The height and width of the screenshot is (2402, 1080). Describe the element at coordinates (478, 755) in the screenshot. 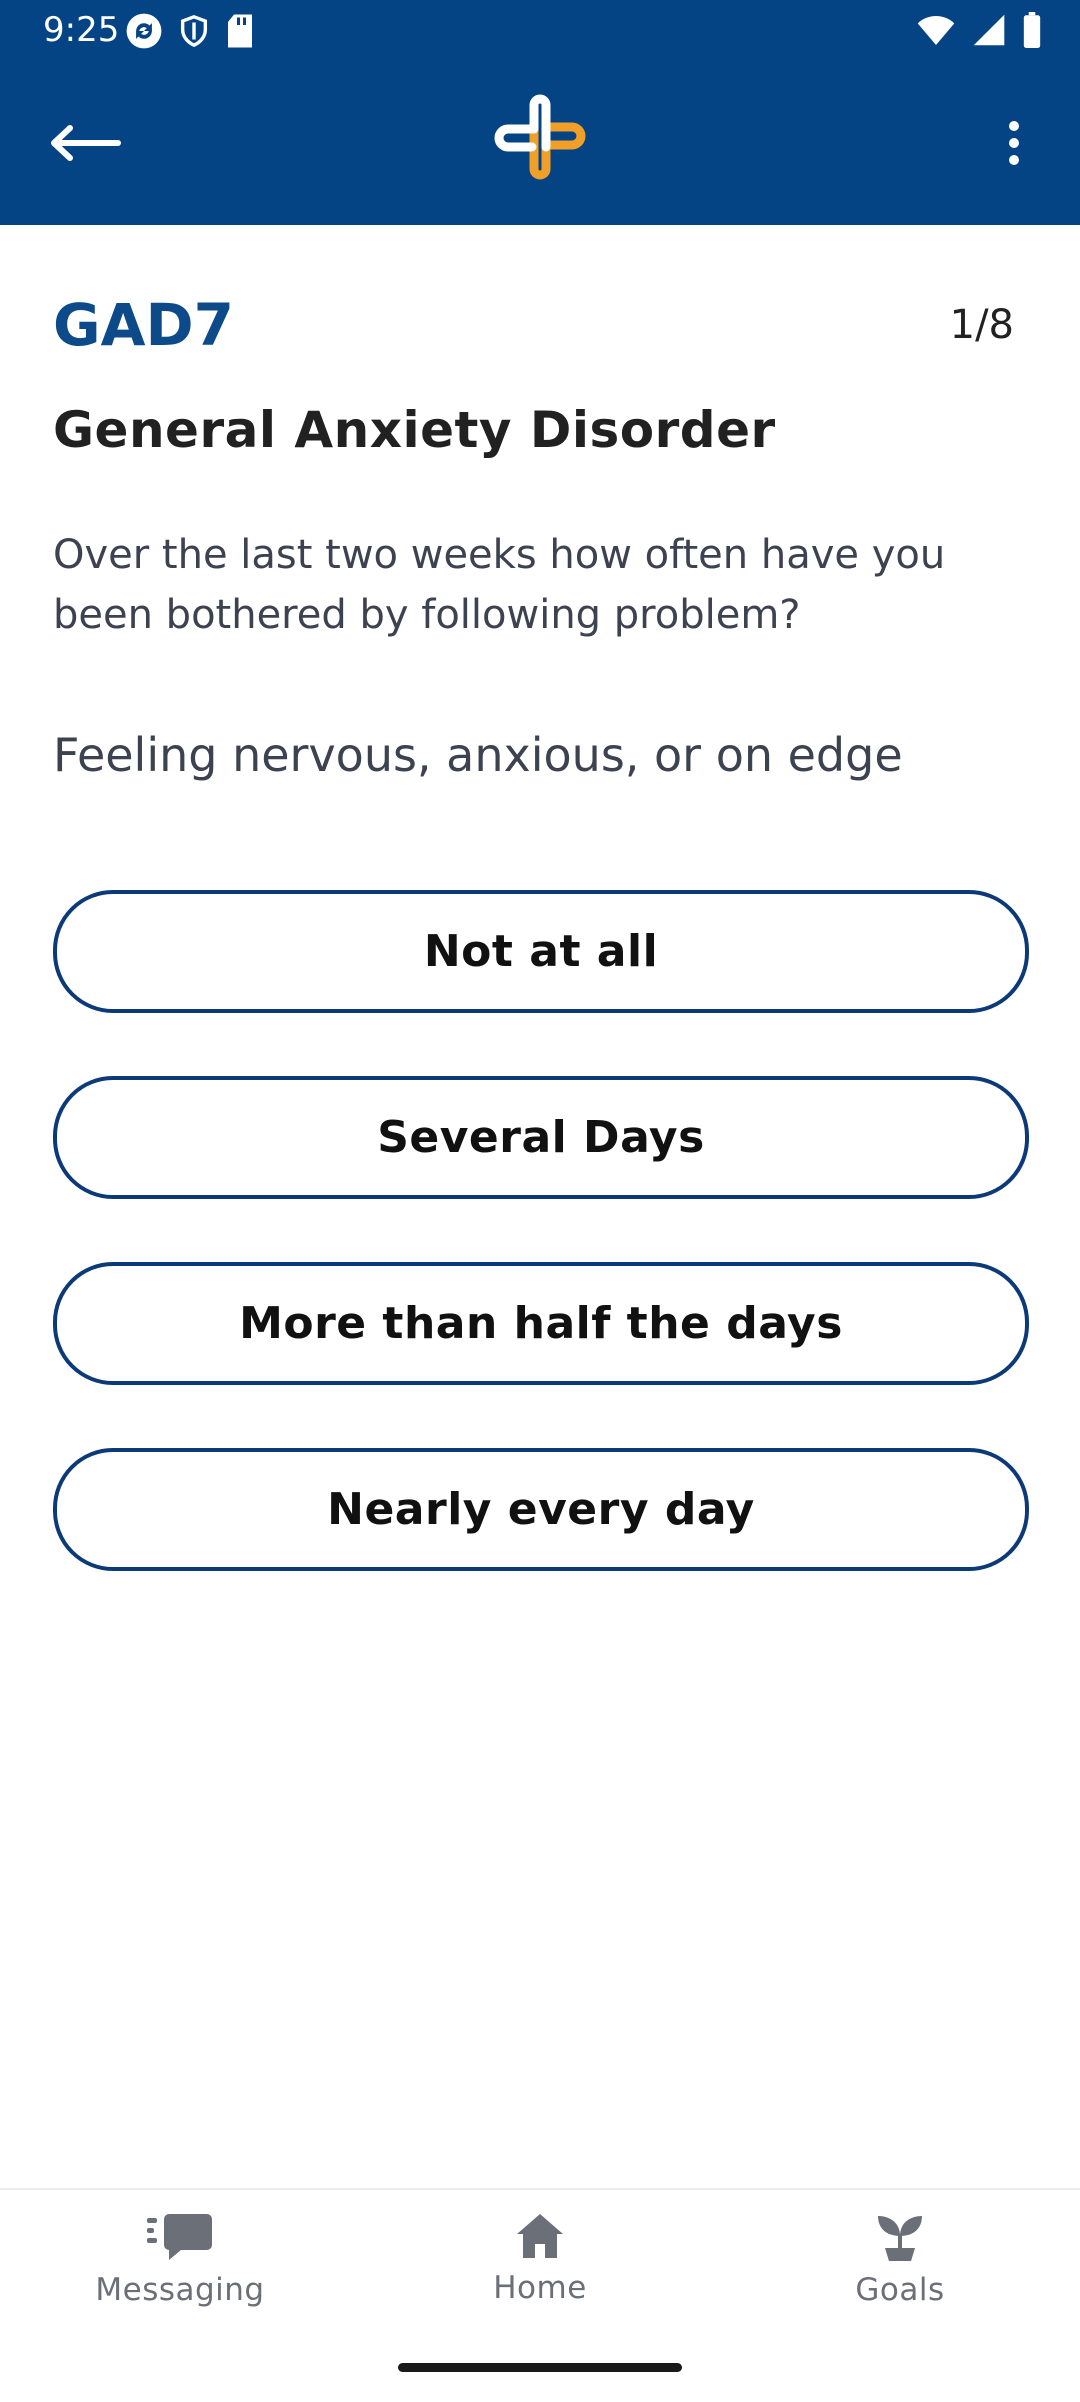

I see `question-text: Feeling nervous, anxious, or on edge` at that location.